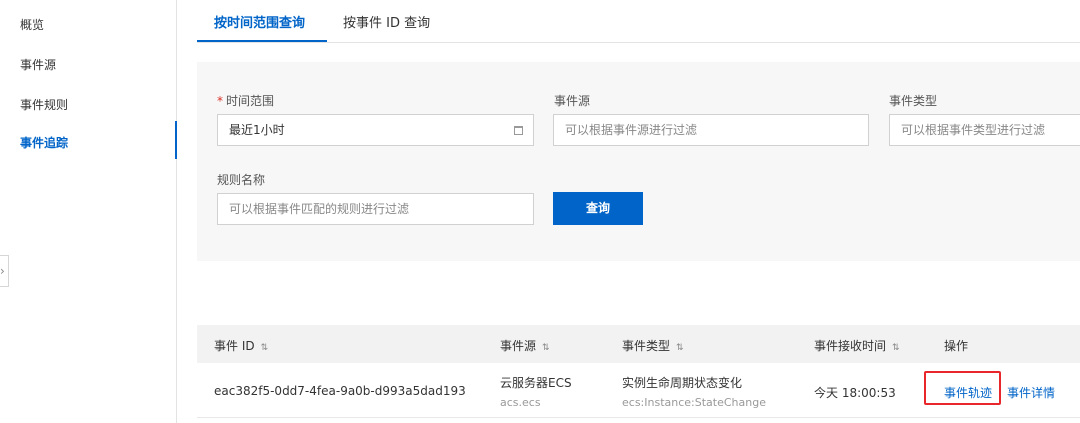 The width and height of the screenshot is (1080, 423). What do you see at coordinates (598, 208) in the screenshot?
I see `query-button: 查询` at bounding box center [598, 208].